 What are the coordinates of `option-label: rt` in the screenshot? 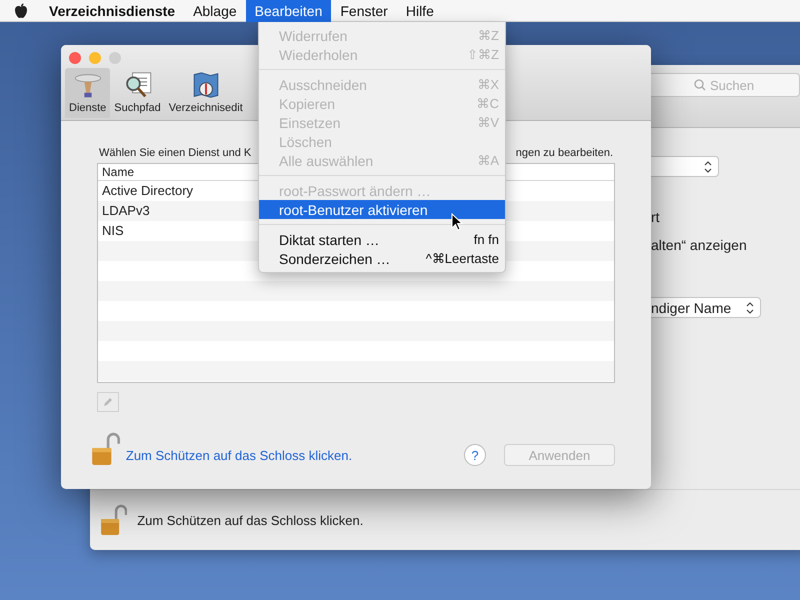 It's located at (655, 217).